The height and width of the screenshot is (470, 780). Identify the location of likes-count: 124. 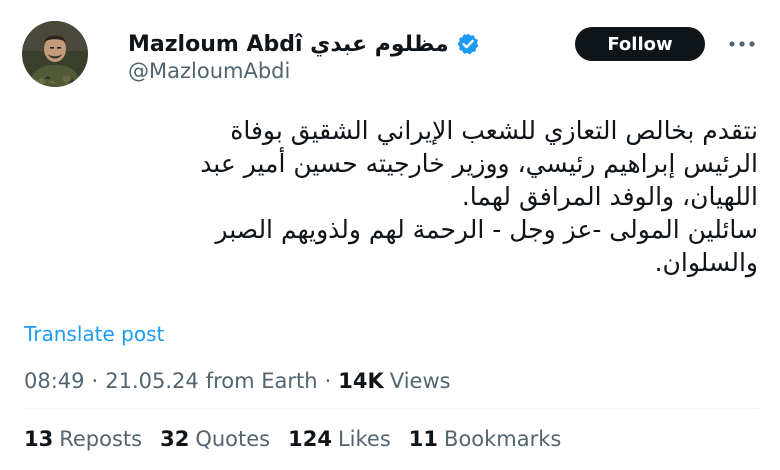
(310, 439).